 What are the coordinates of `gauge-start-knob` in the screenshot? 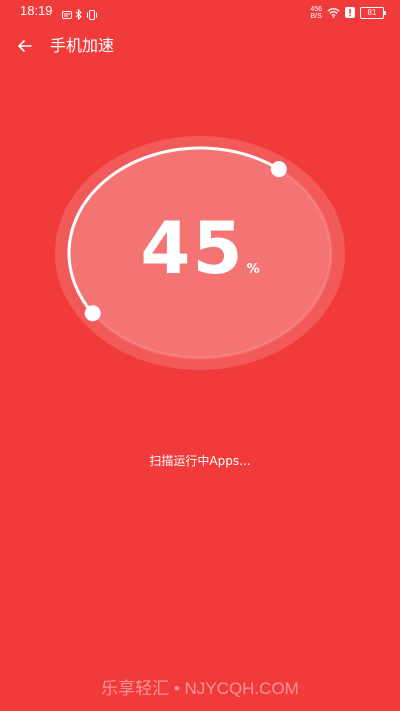 It's located at (92, 313).